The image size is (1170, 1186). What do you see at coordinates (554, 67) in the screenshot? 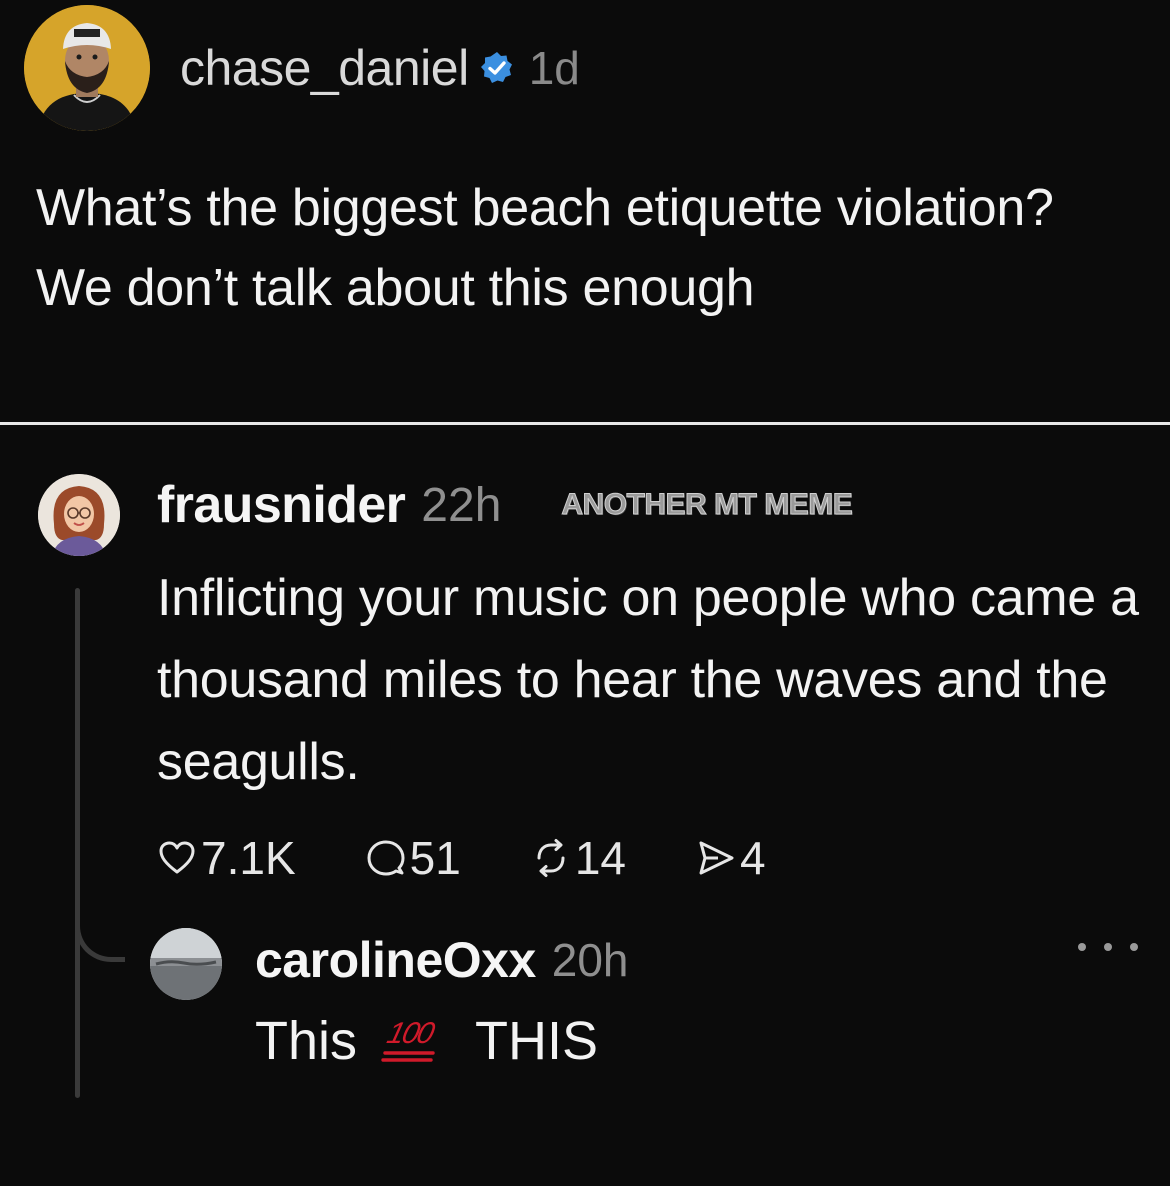
I see `post-timestamp: 1d` at bounding box center [554, 67].